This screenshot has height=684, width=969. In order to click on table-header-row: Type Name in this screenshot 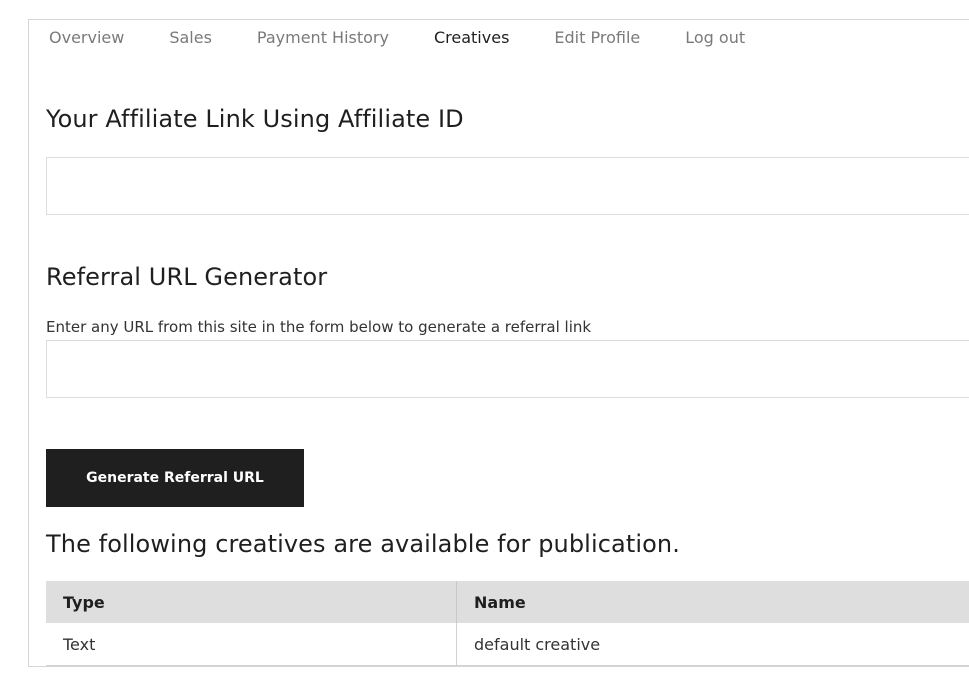, I will do `click(507, 602)`.